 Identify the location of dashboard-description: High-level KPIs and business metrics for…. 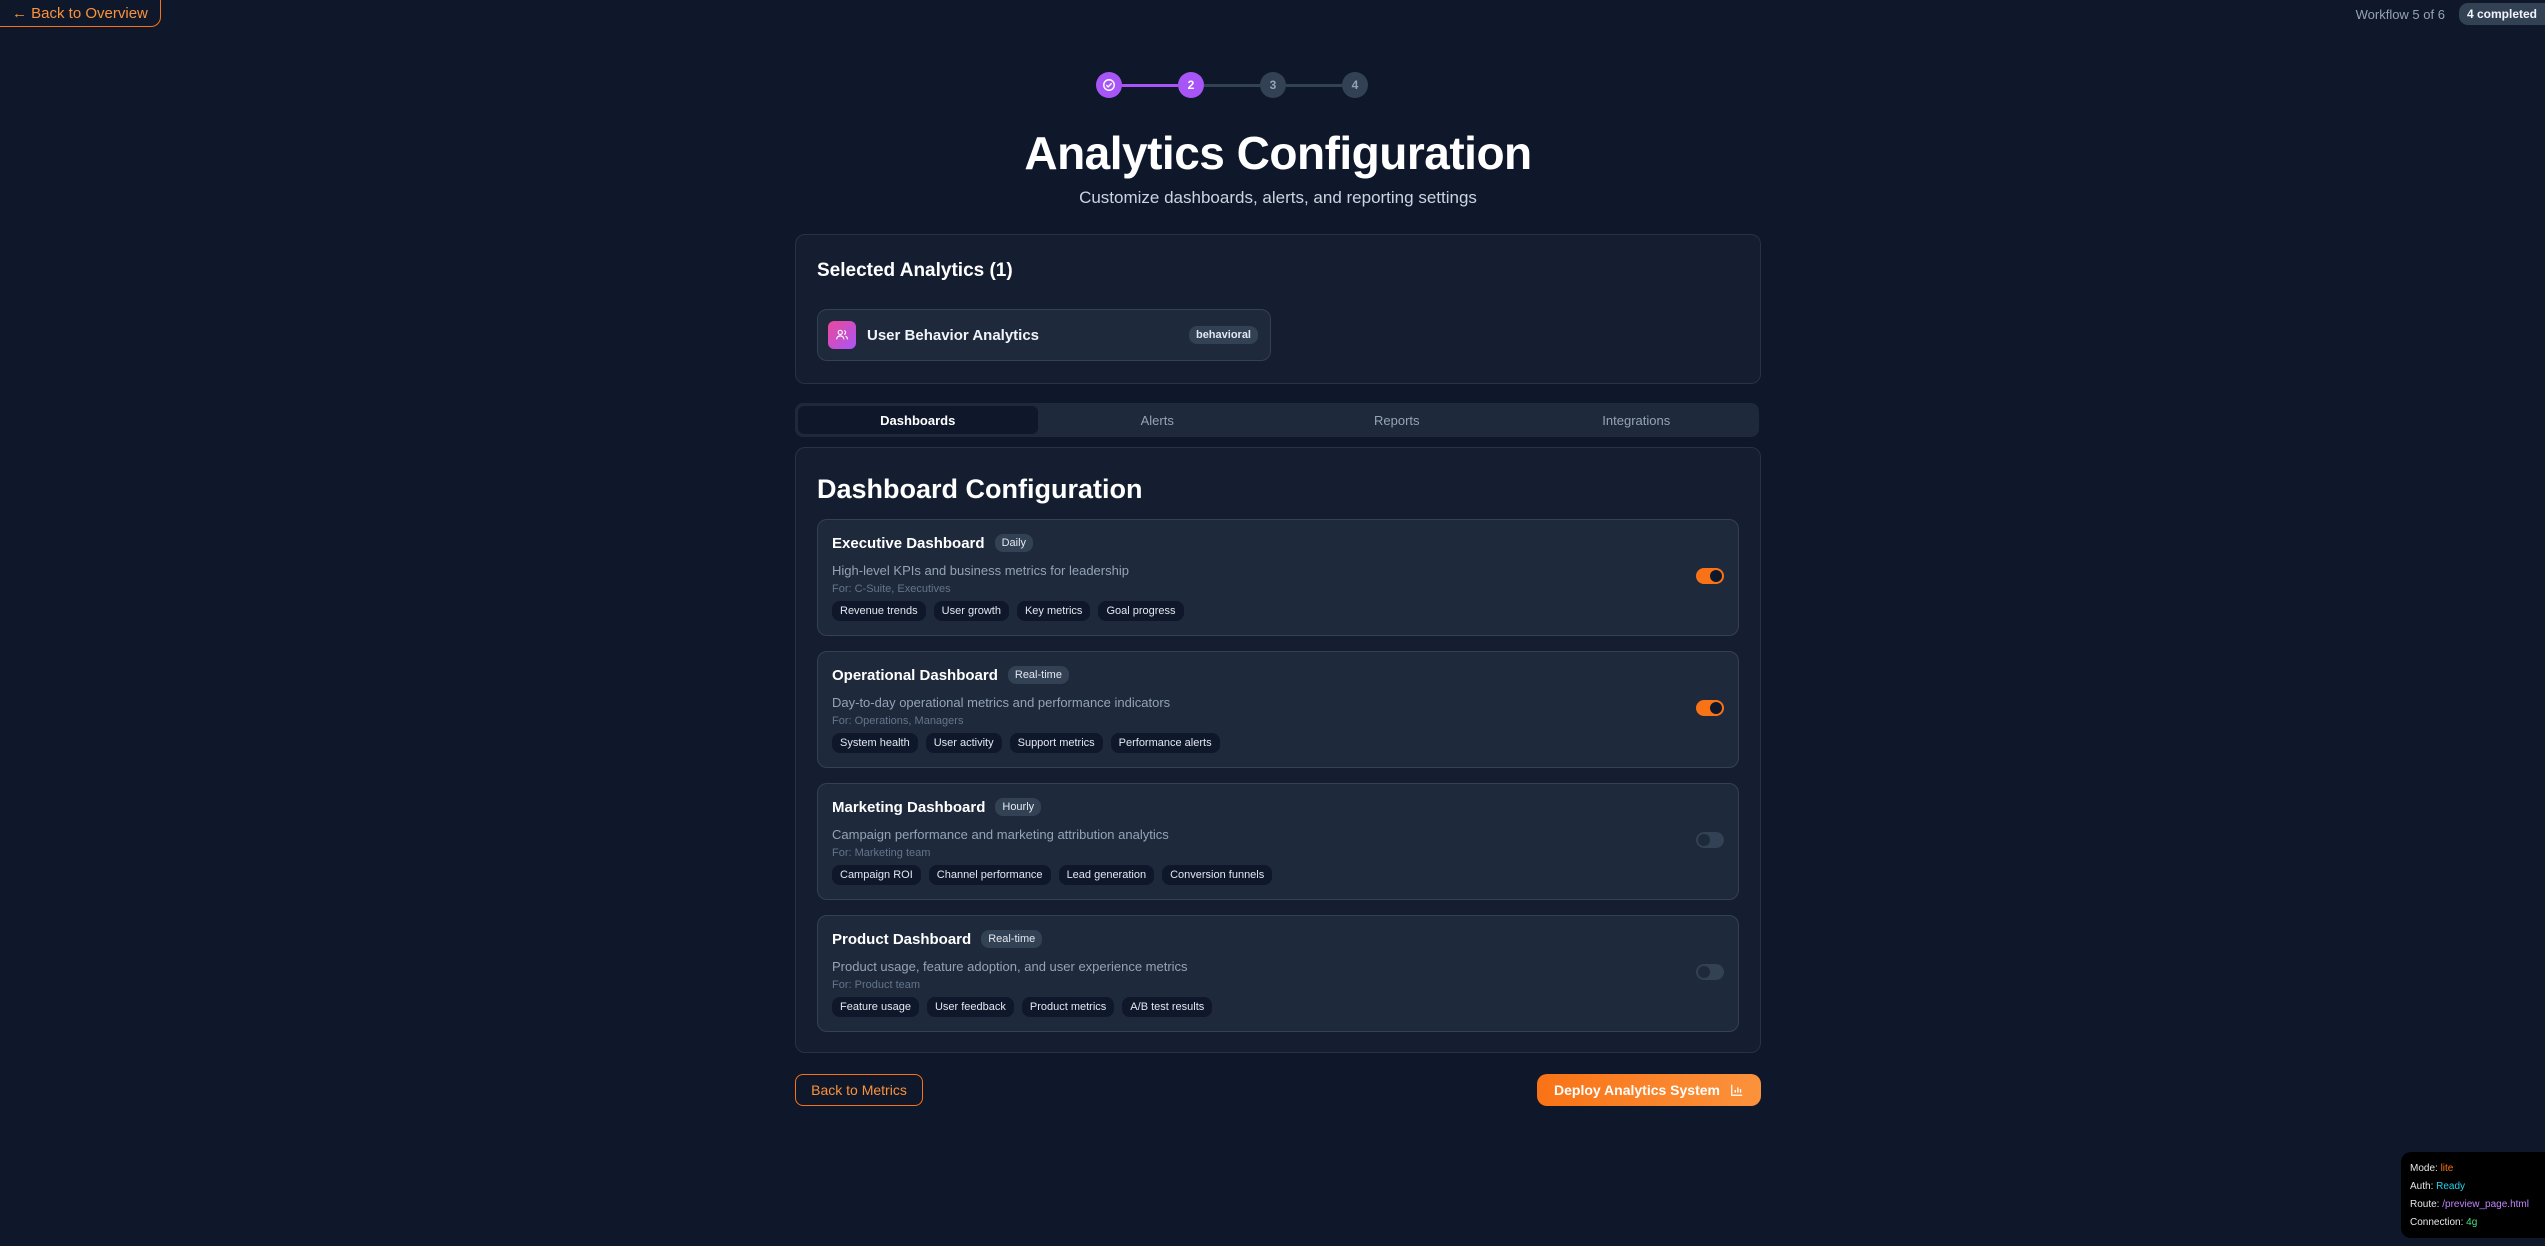
(980, 570).